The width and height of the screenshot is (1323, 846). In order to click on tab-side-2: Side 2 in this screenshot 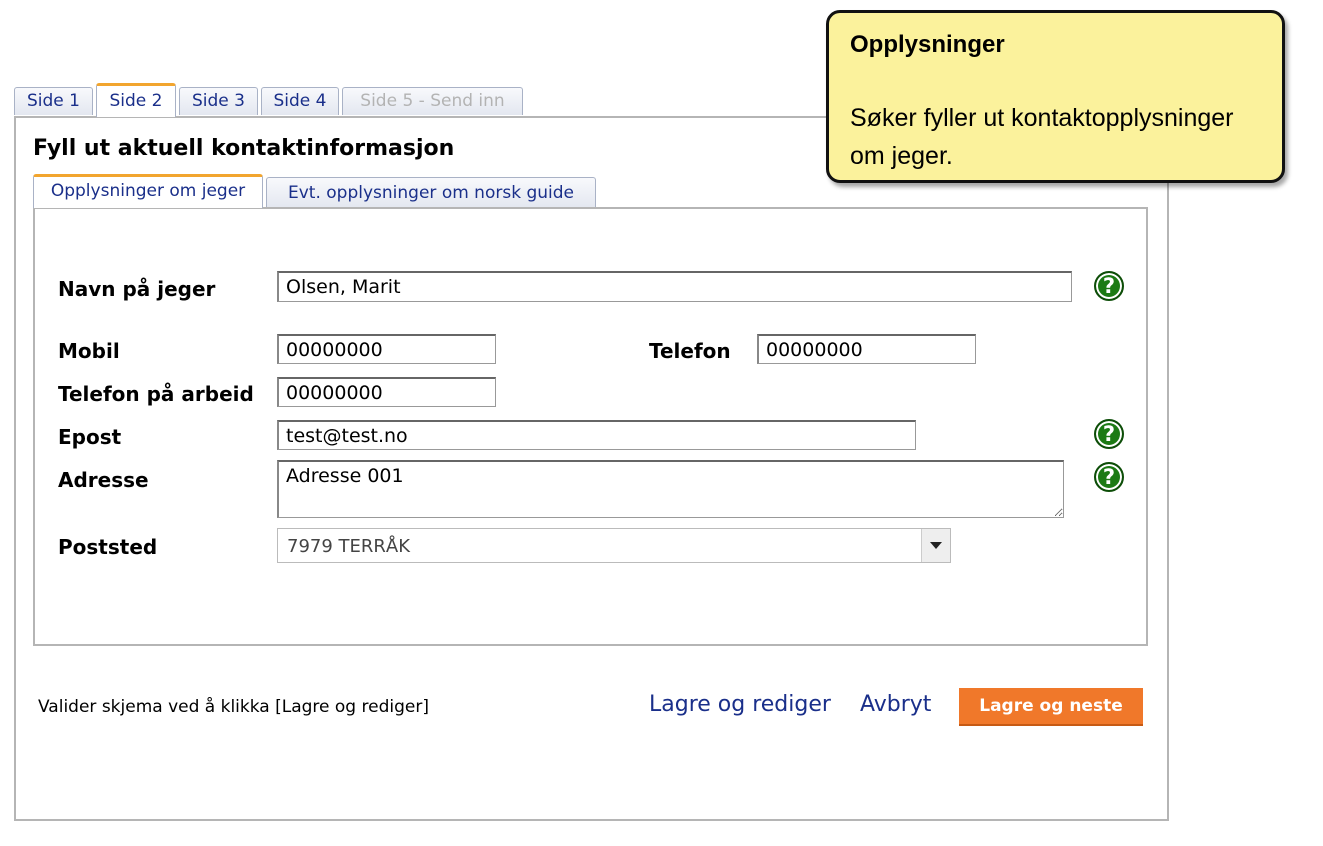, I will do `click(136, 100)`.